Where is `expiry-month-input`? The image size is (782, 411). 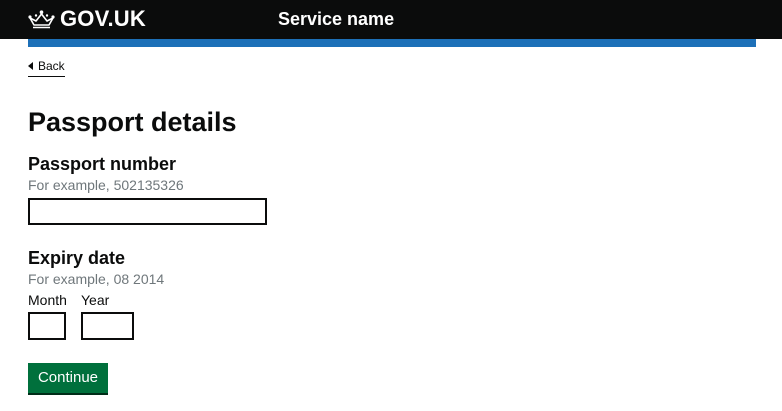
expiry-month-input is located at coordinates (47, 326).